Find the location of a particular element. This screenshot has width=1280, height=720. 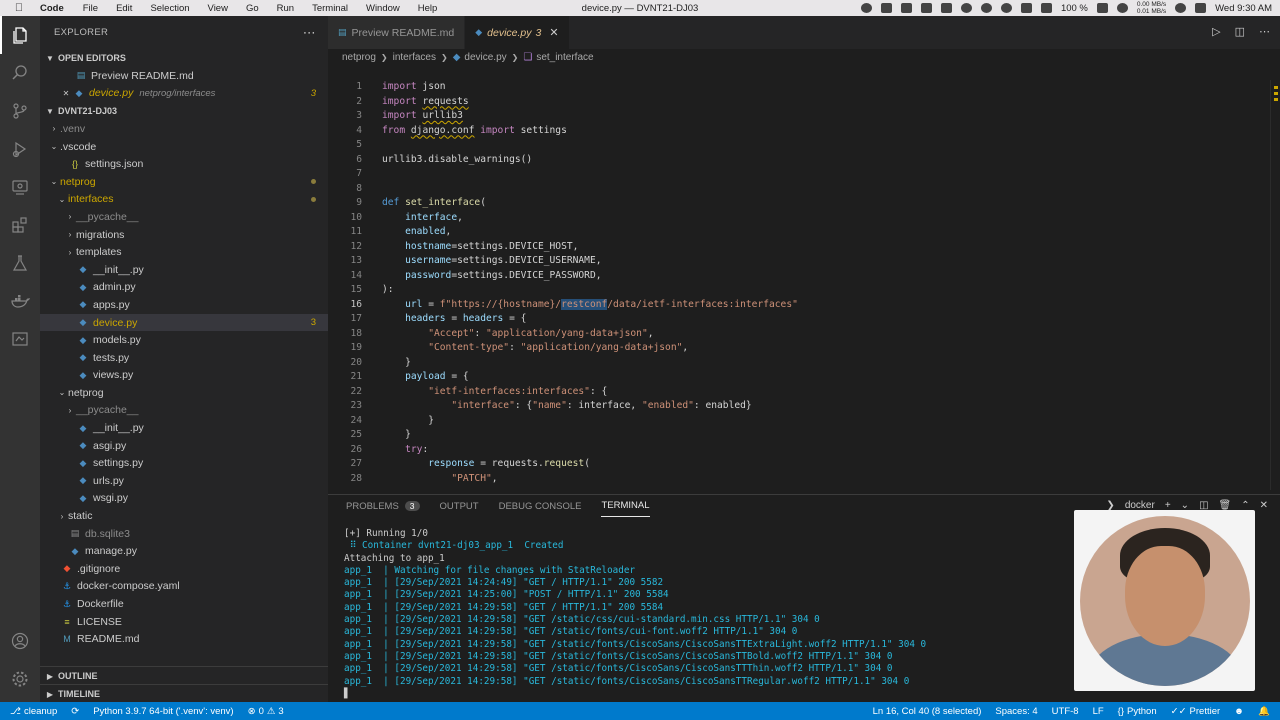

menu-help: Help is located at coordinates (428, 8).